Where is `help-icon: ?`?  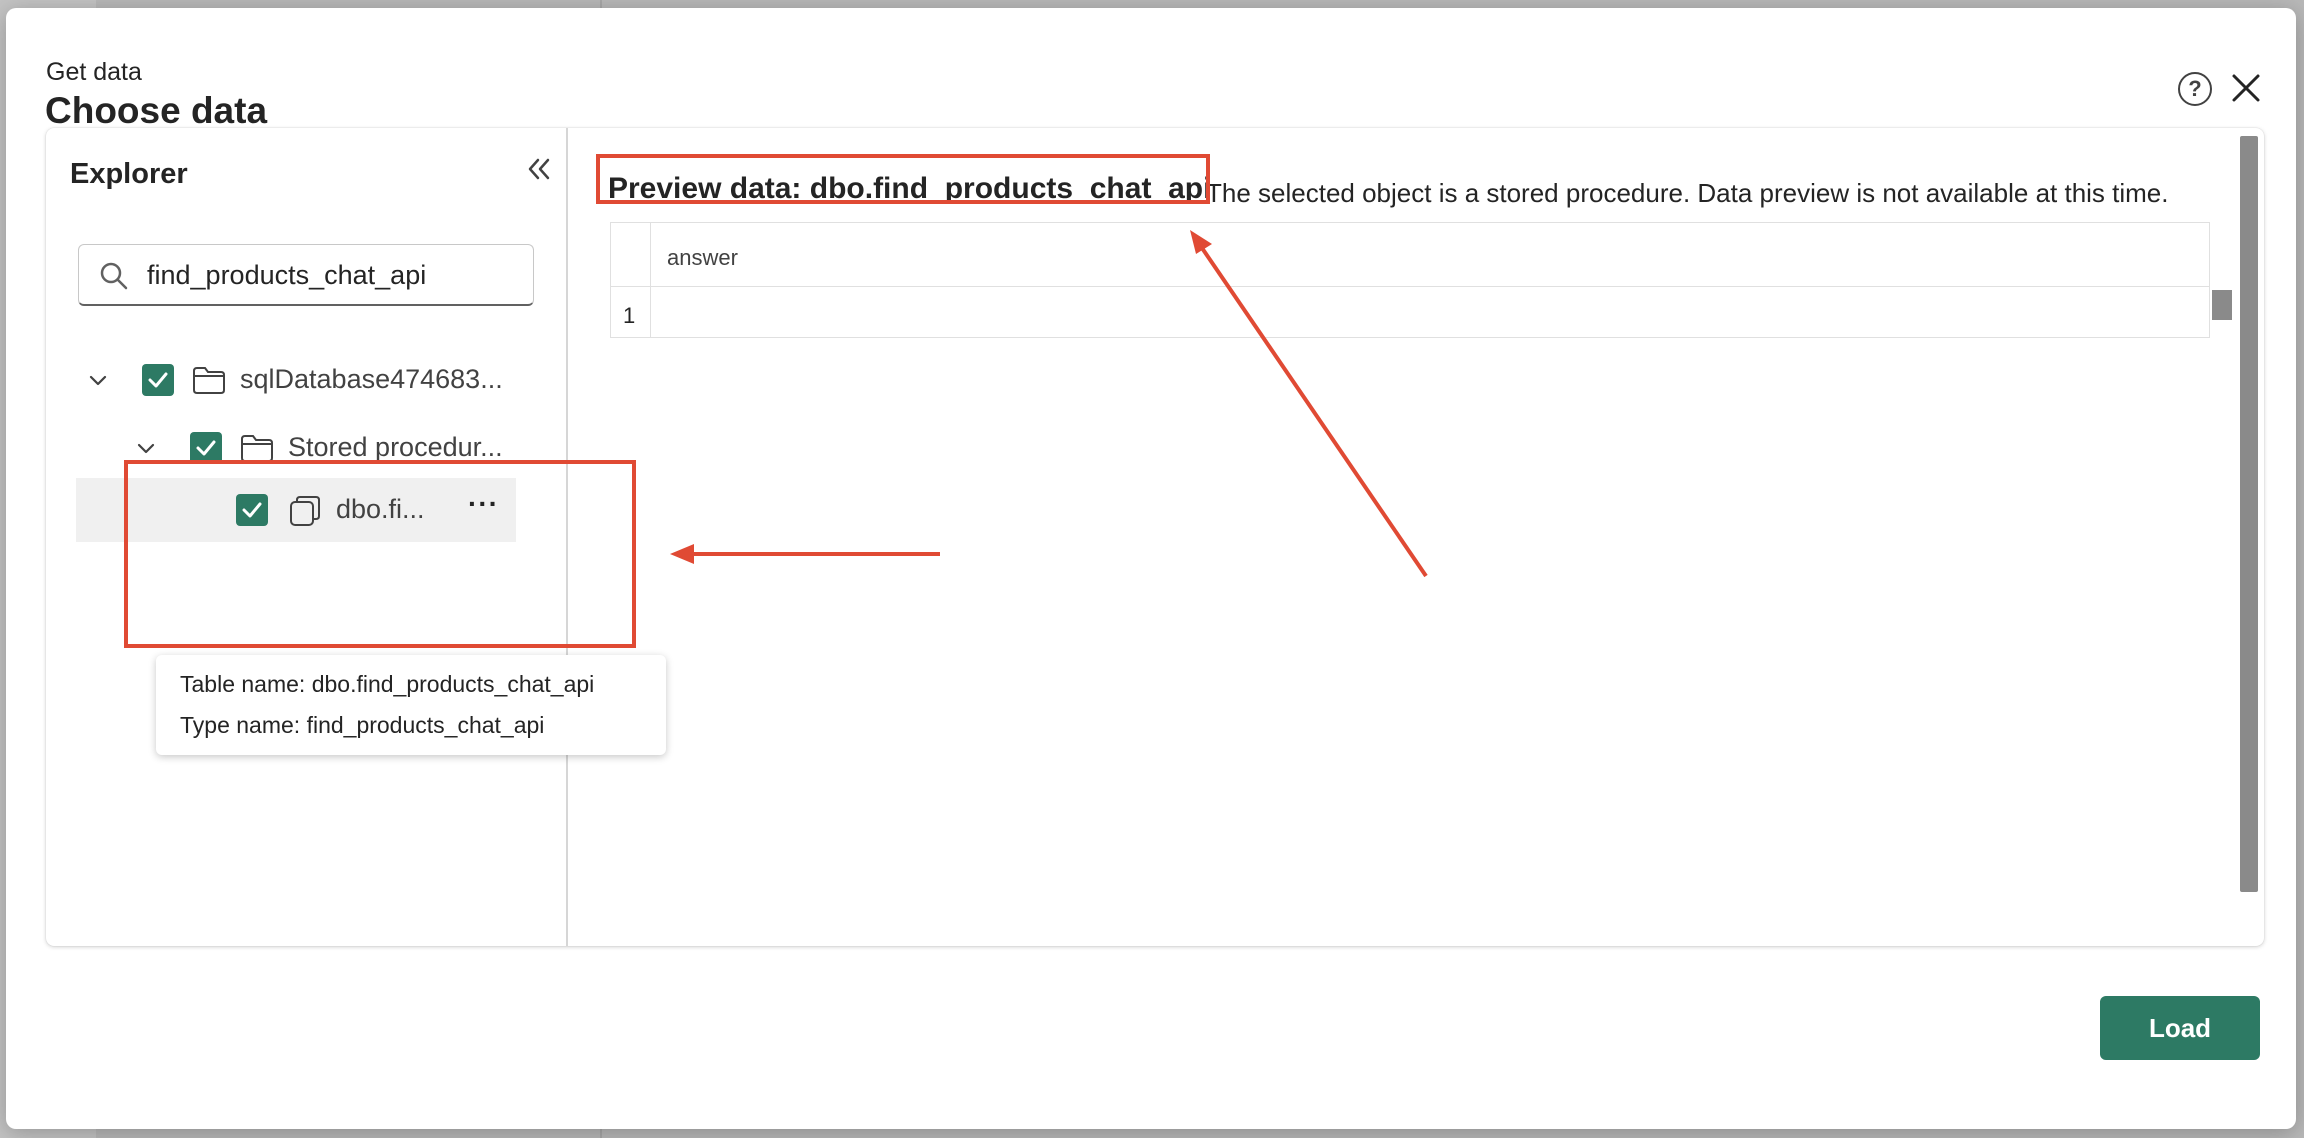 help-icon: ? is located at coordinates (2195, 89).